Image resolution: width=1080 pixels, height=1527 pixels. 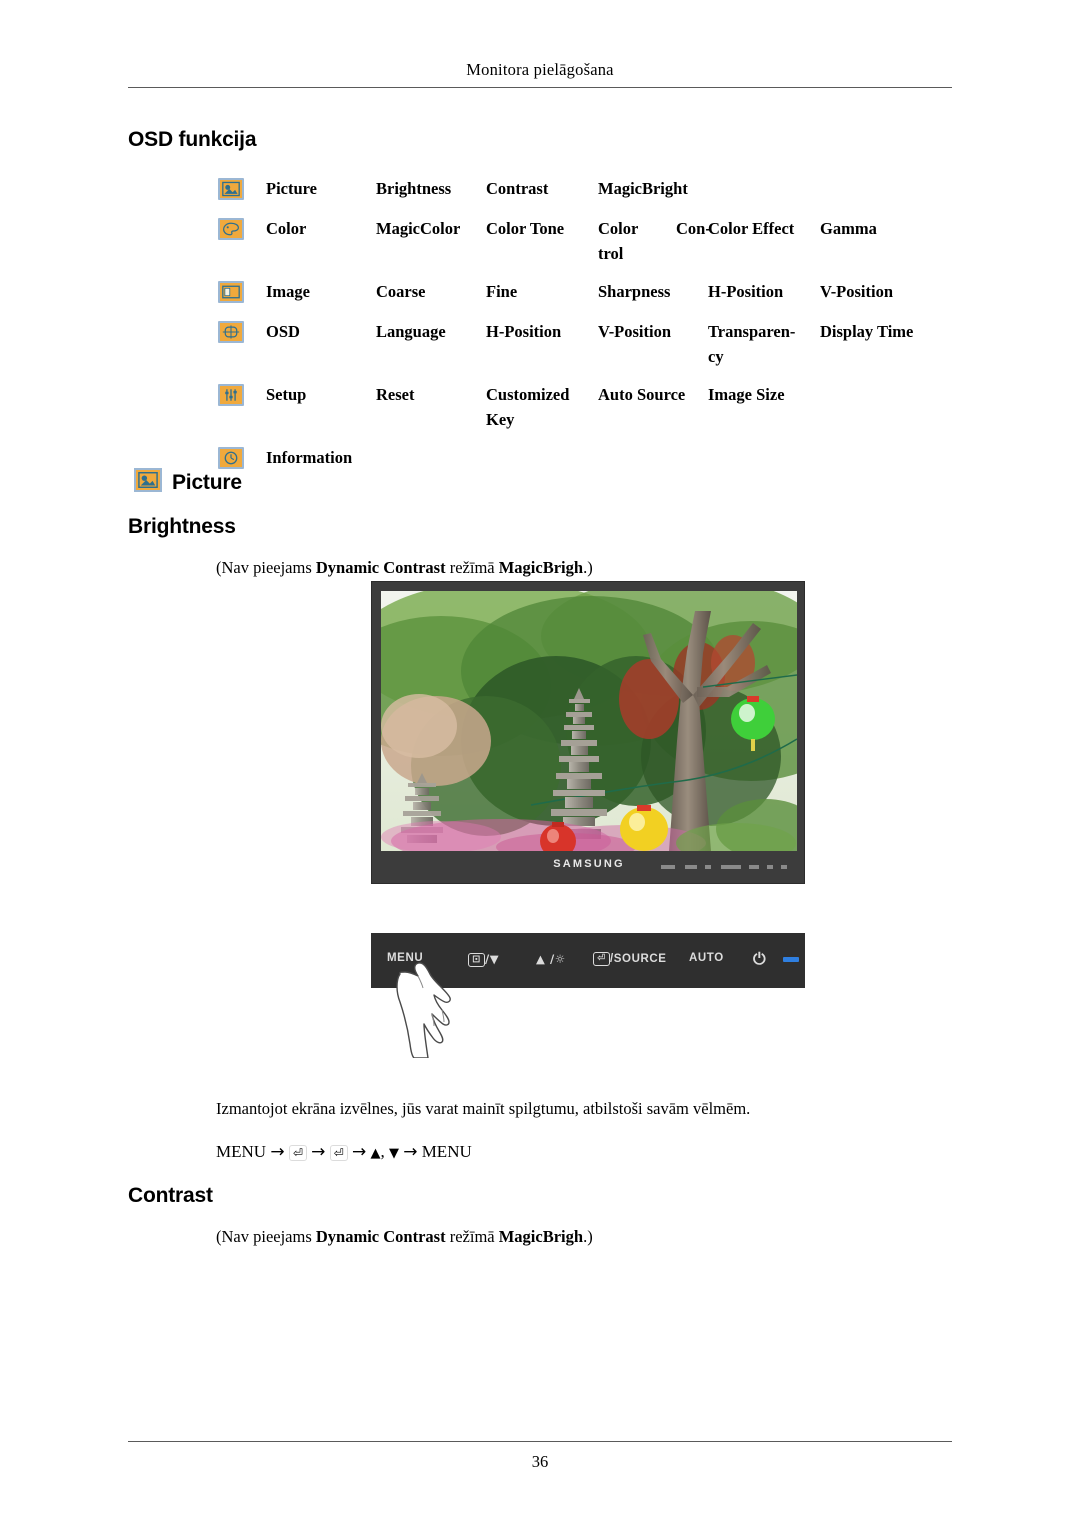 I want to click on table-row: Information, so click(x=598, y=457).